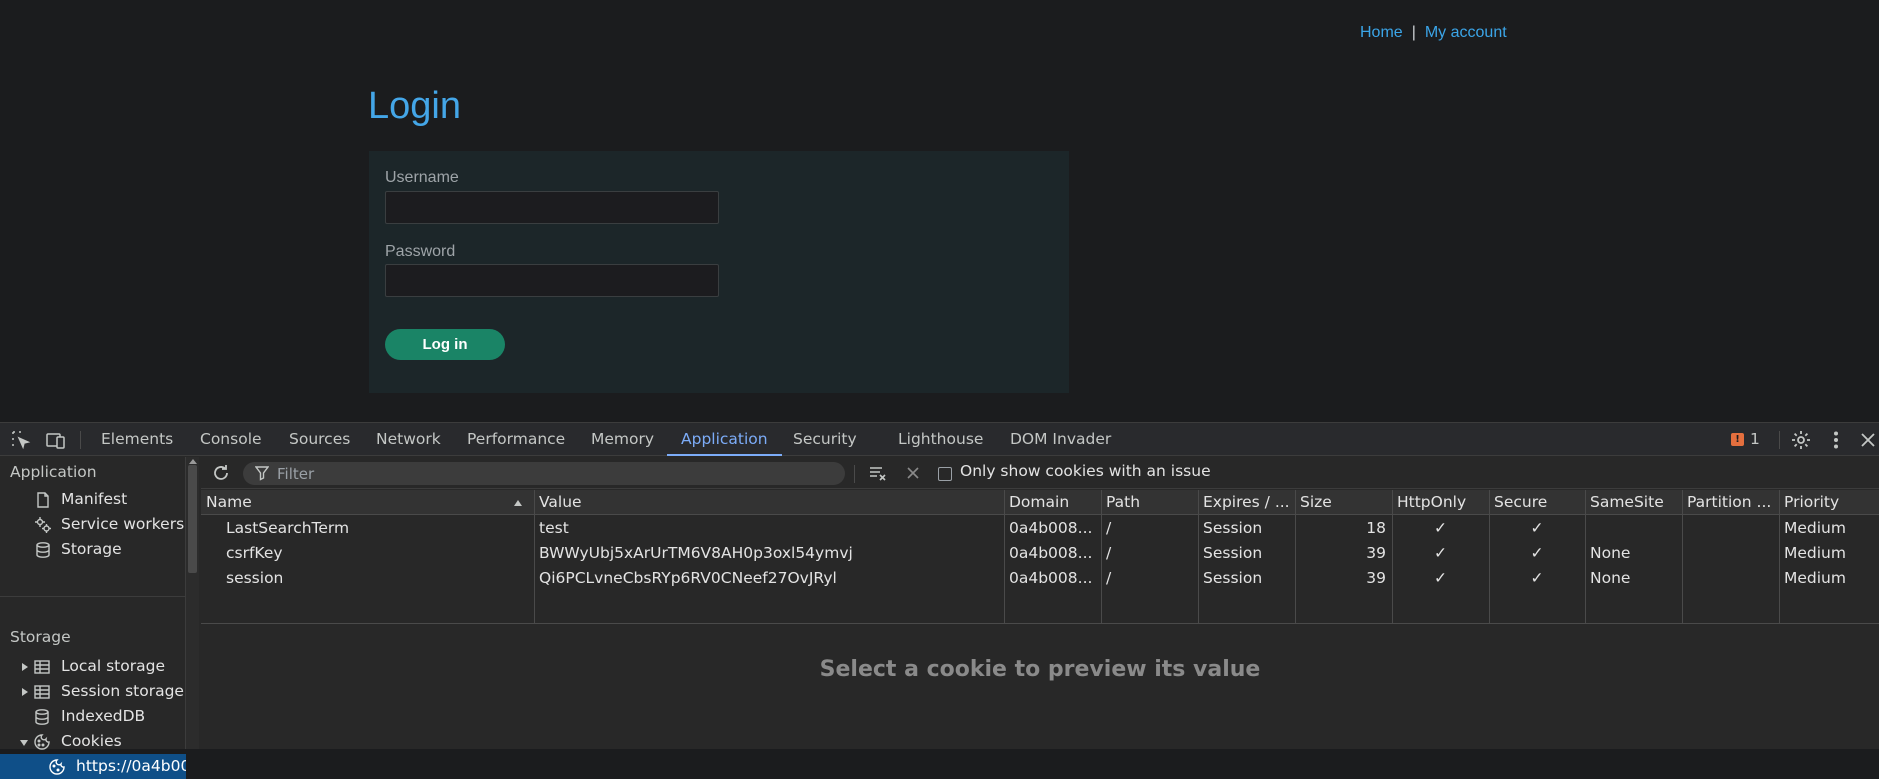  What do you see at coordinates (1040, 669) in the screenshot?
I see `cookie-preview-placeholder: Select a cookie to preview its value` at bounding box center [1040, 669].